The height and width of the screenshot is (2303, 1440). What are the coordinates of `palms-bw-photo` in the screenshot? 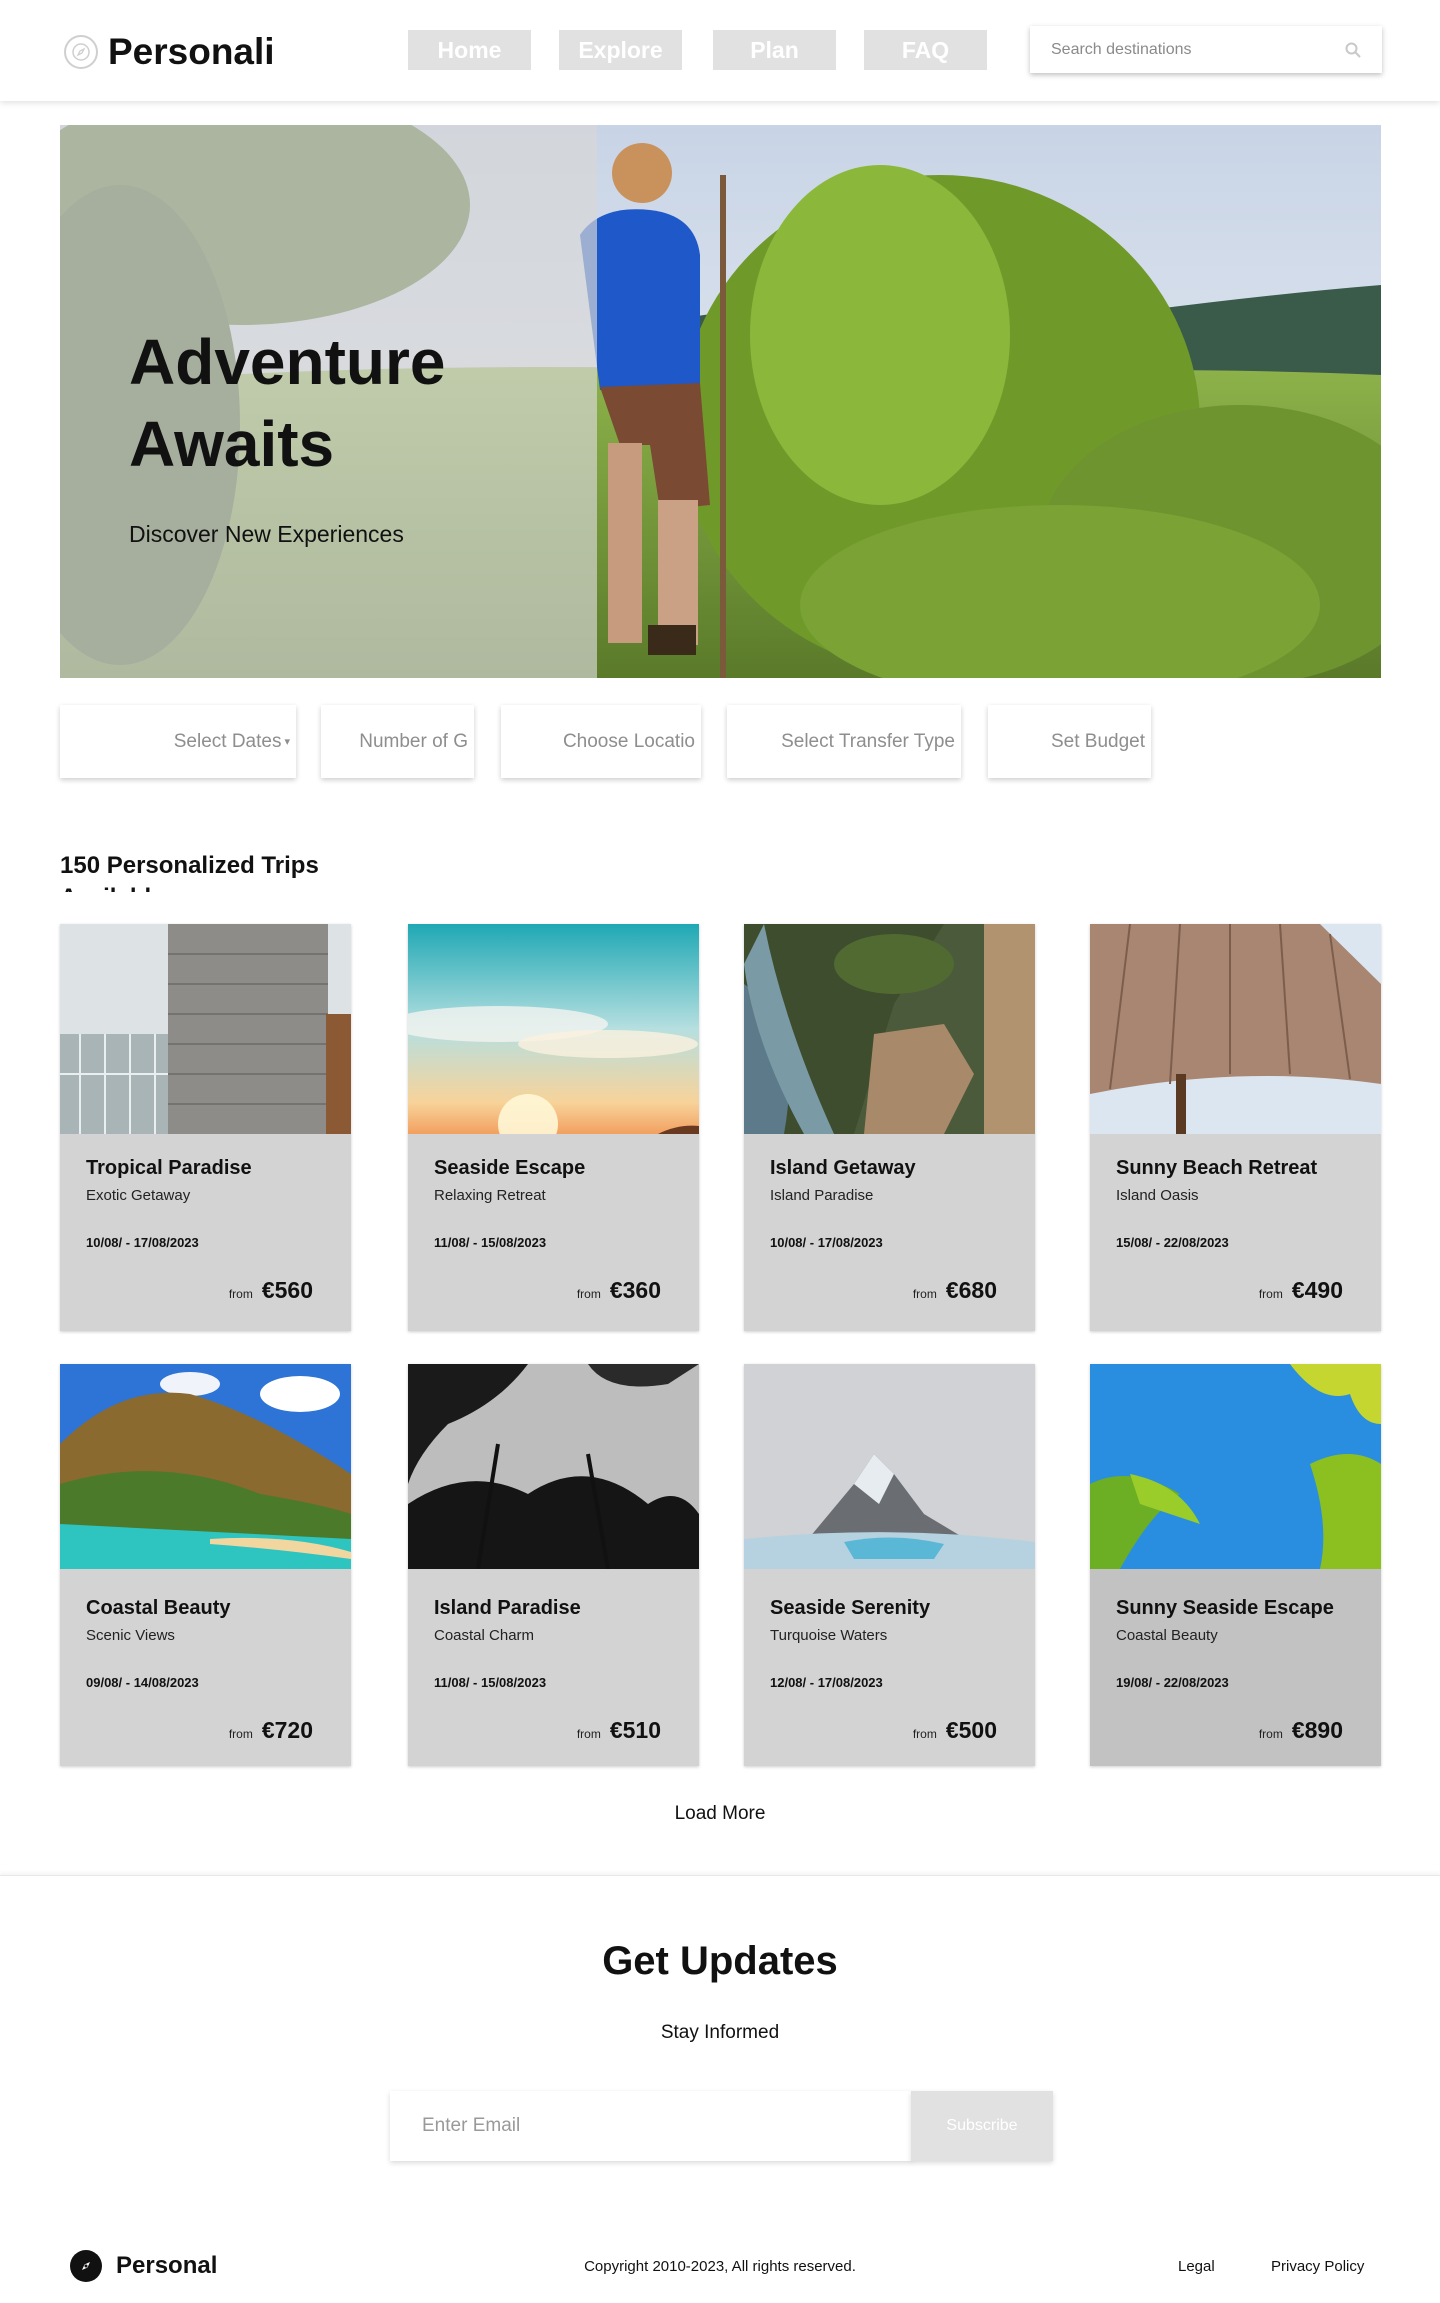 It's located at (553, 1466).